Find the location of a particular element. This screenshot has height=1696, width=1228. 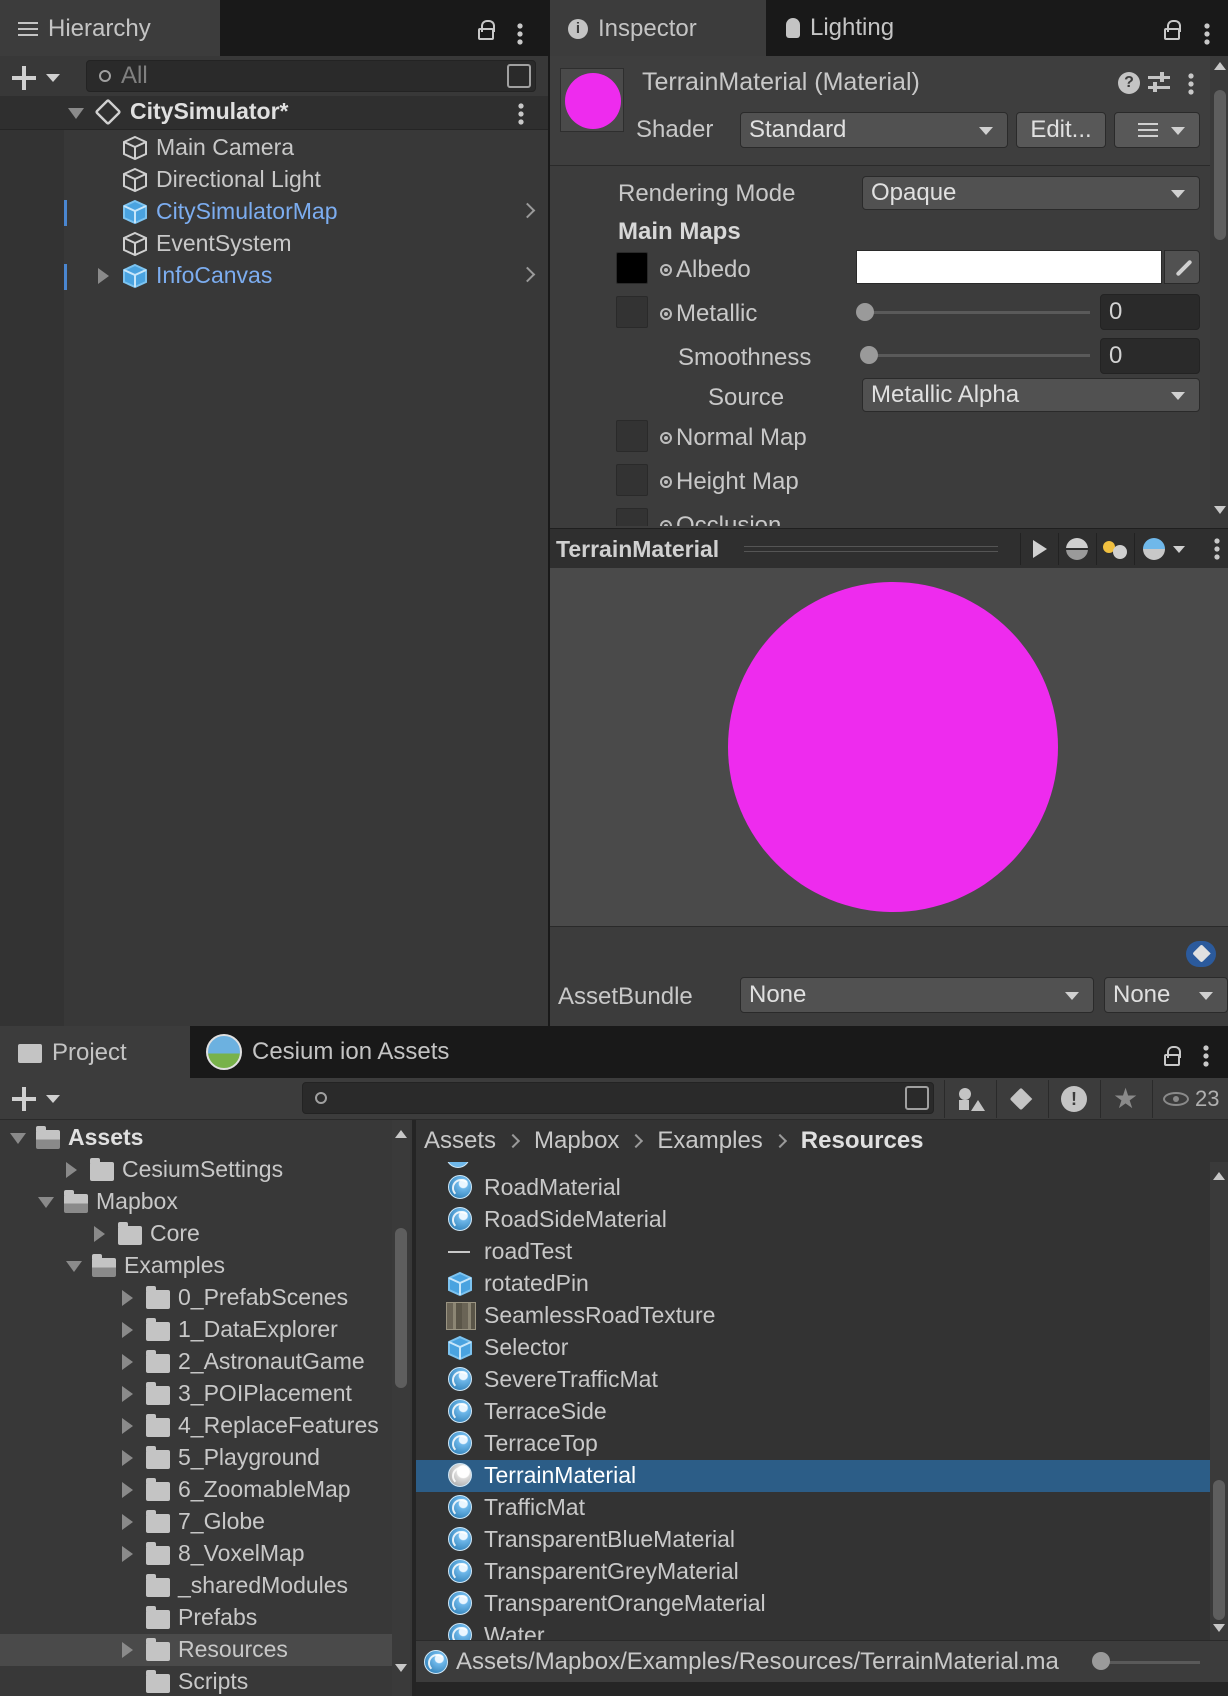

file-list-item: rotatedPin is located at coordinates (813, 1284).